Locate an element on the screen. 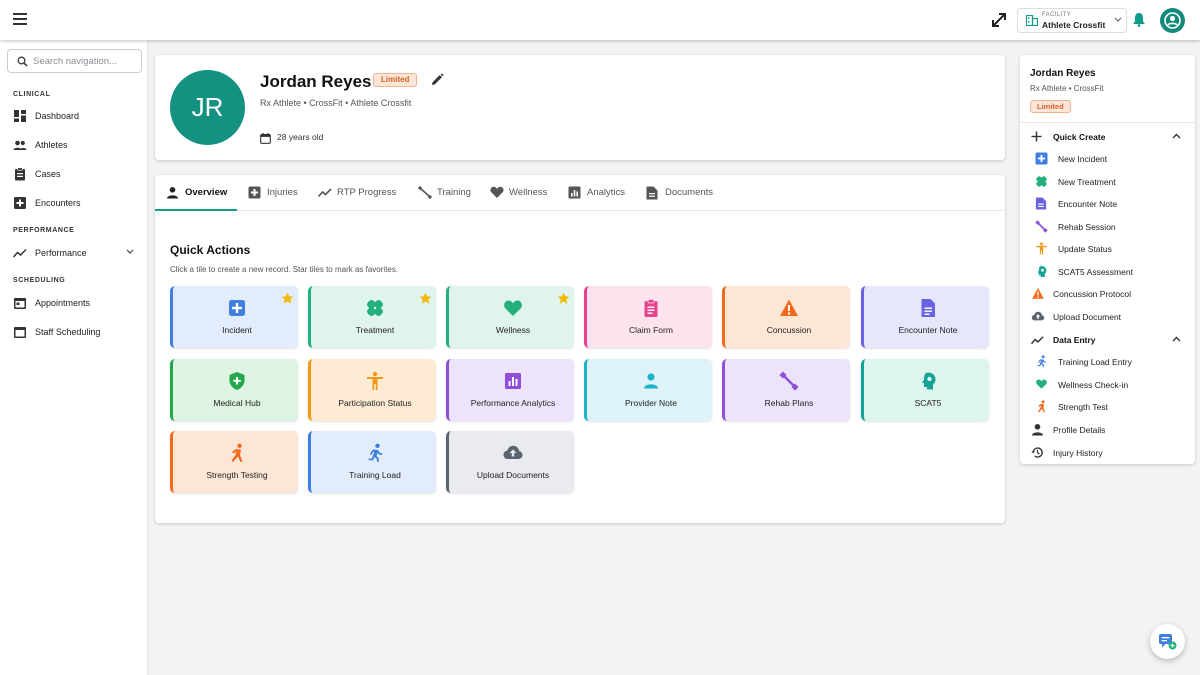 This screenshot has width=1200, height=675. edit-icon is located at coordinates (437, 79).